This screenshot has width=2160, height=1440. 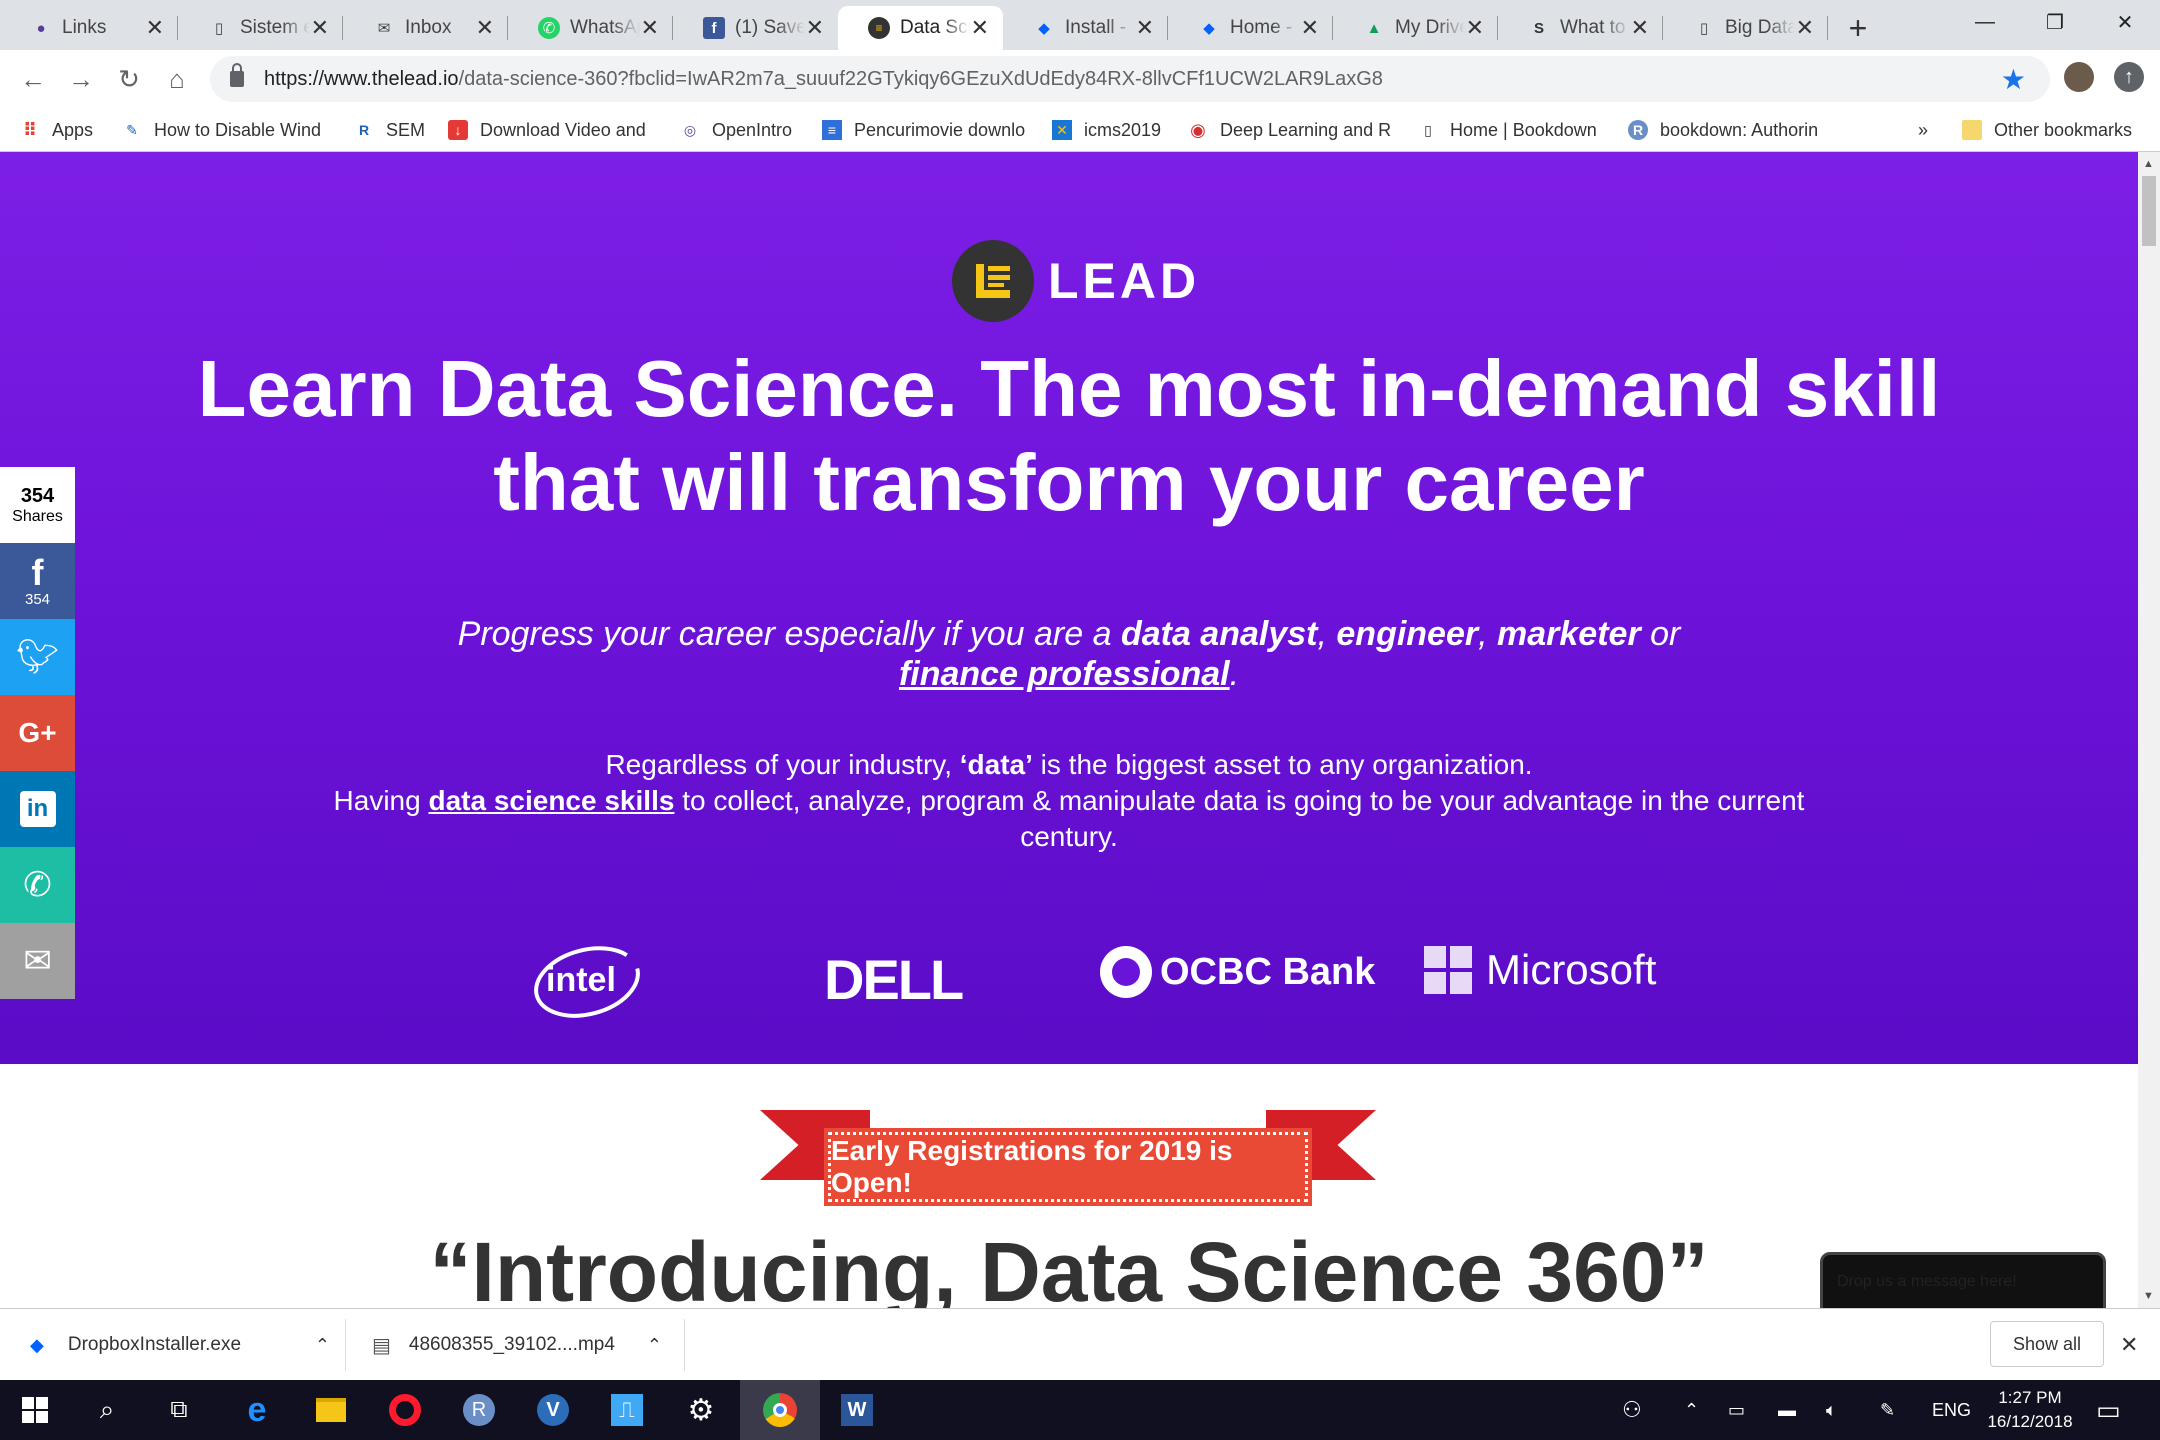 I want to click on download-item-mp4: ▤ 48608355_39102....mp4 ⌃, so click(x=517, y=1345).